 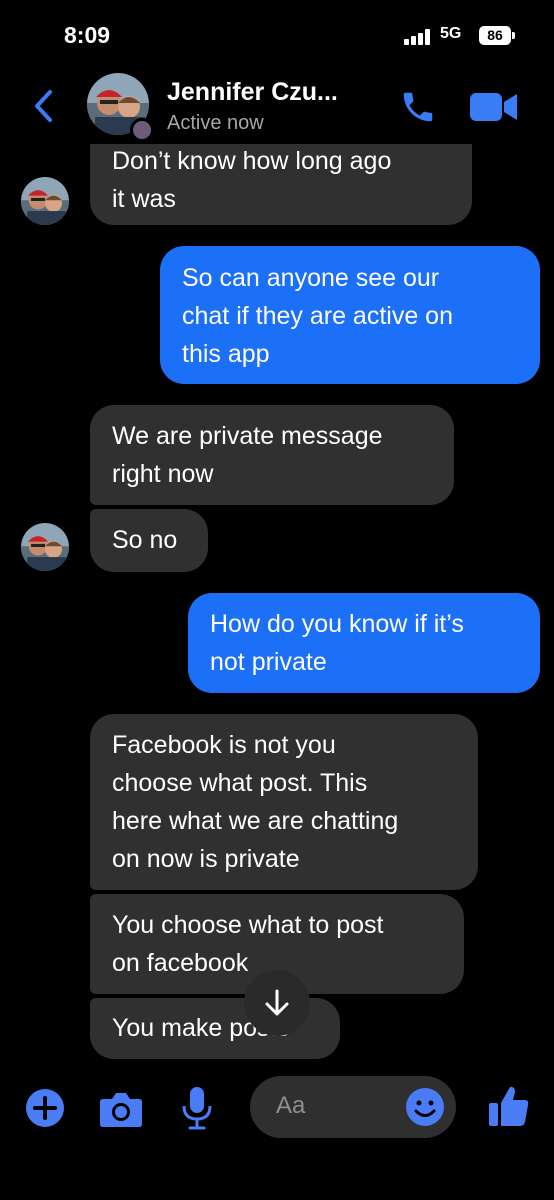 I want to click on battery-icon: 86, so click(x=495, y=35).